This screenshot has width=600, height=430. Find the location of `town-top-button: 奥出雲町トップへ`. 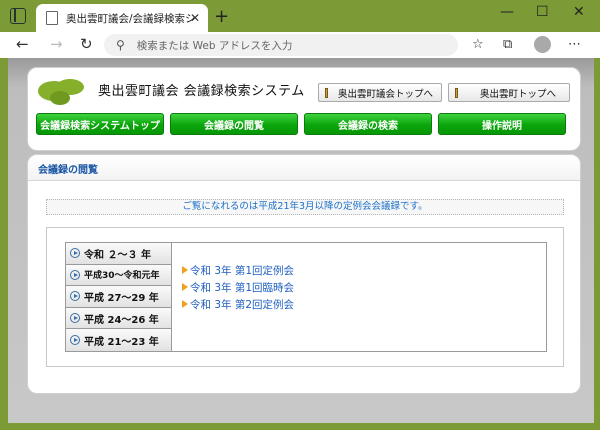

town-top-button: 奥出雲町トップへ is located at coordinates (509, 92).